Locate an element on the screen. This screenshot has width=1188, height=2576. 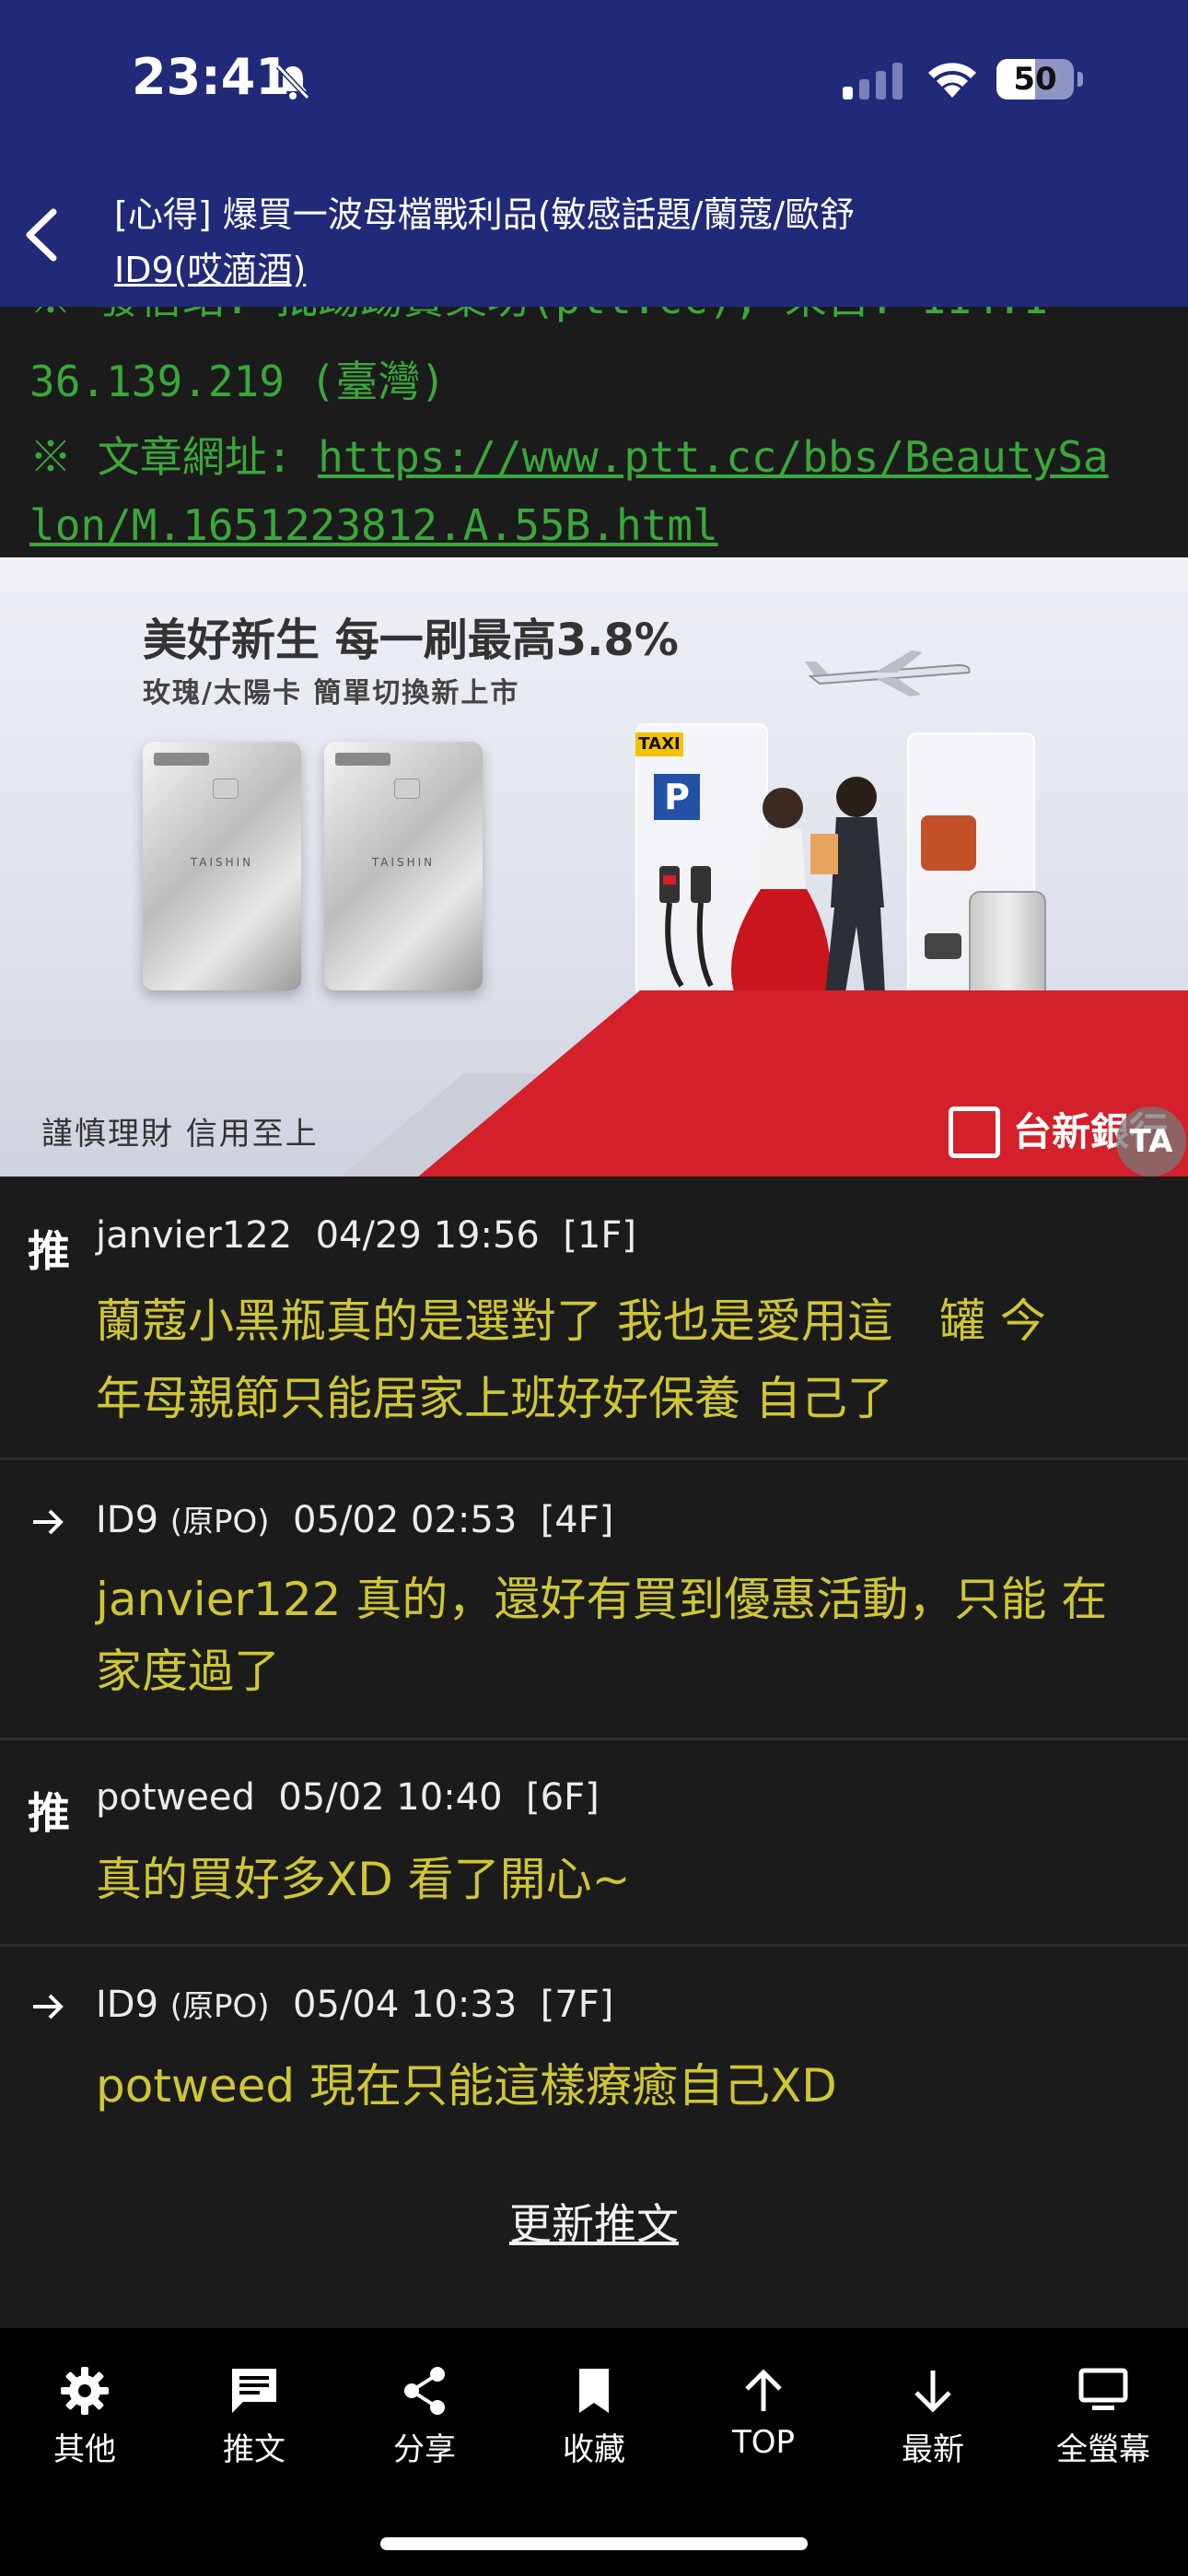
toolbar-other-button: 其他 is located at coordinates (84, 2416).